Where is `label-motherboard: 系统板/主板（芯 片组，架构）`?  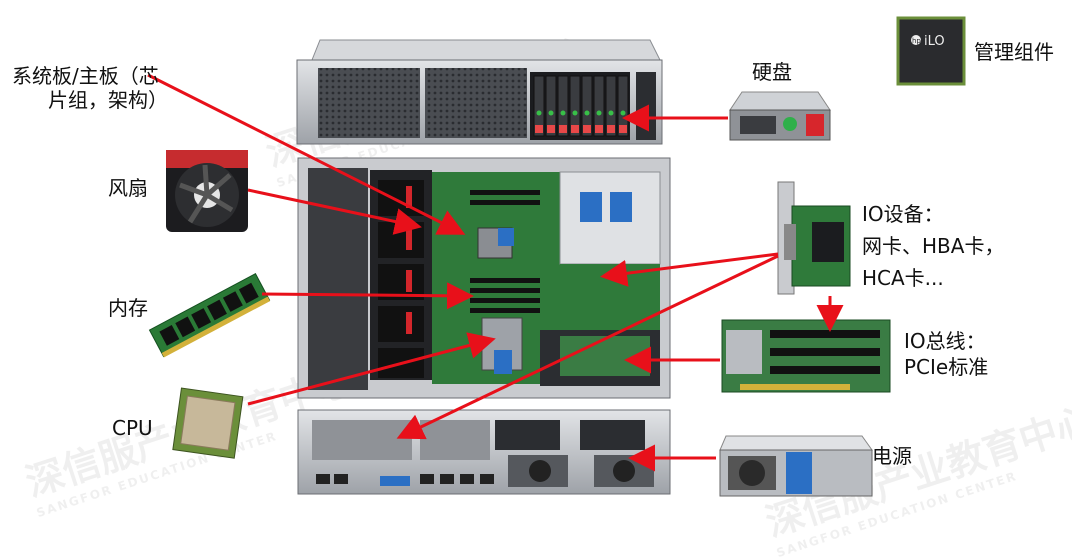
label-motherboard: 系统板/主板（芯 片组，架构） is located at coordinates (90, 88).